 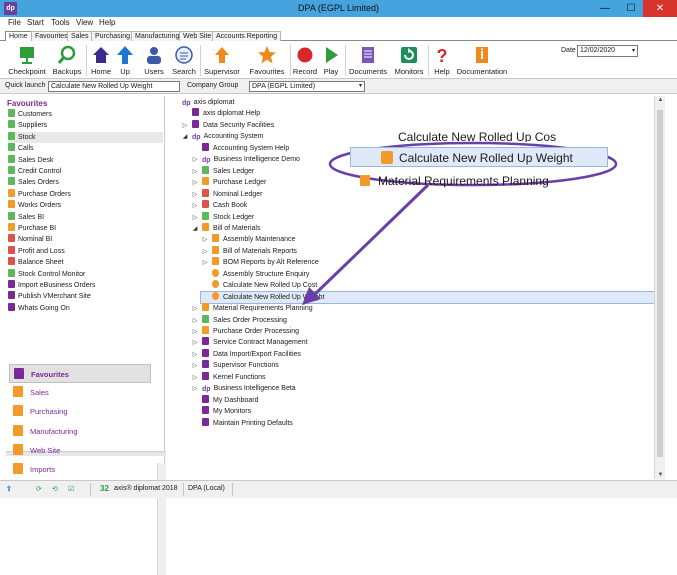 What do you see at coordinates (341, 354) in the screenshot?
I see `tree-node: ▷ Data Import/Export Facilities` at bounding box center [341, 354].